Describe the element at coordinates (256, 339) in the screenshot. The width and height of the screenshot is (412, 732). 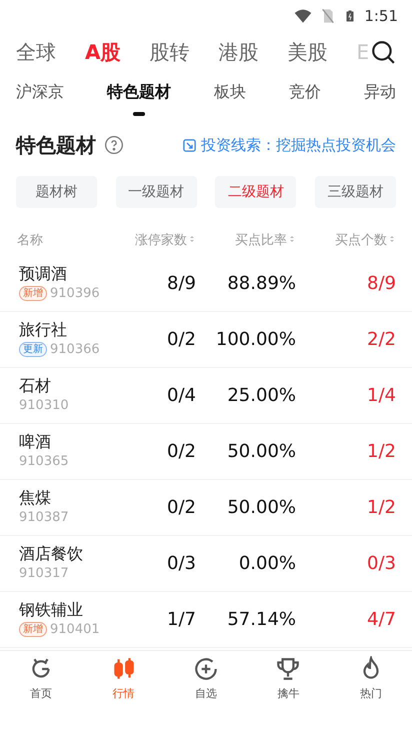
I see `buy-ratio: 100.00%` at that location.